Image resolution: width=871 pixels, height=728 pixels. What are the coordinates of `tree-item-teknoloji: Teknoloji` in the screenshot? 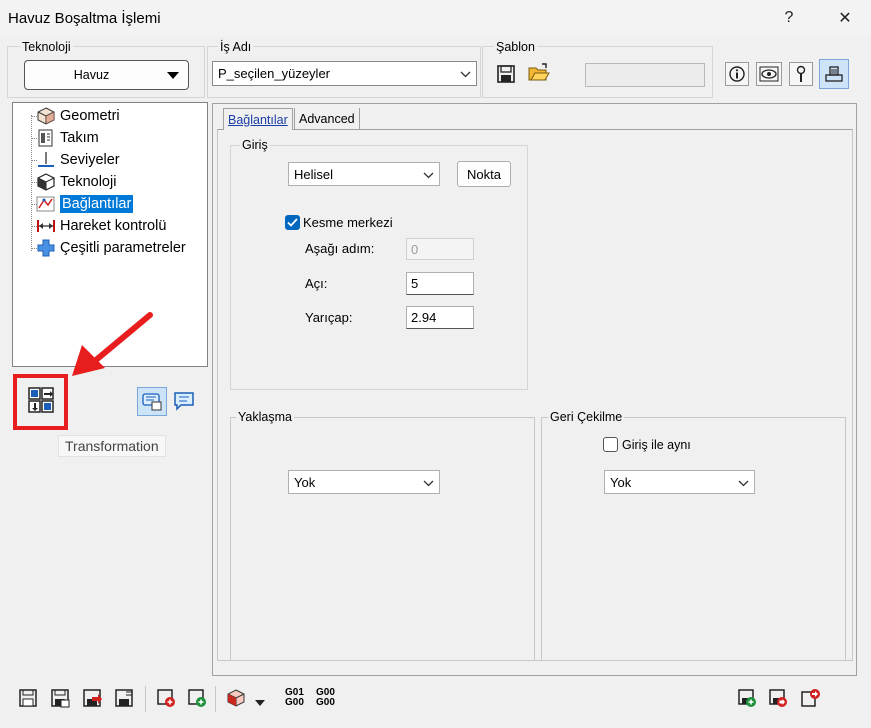 It's located at (76, 182).